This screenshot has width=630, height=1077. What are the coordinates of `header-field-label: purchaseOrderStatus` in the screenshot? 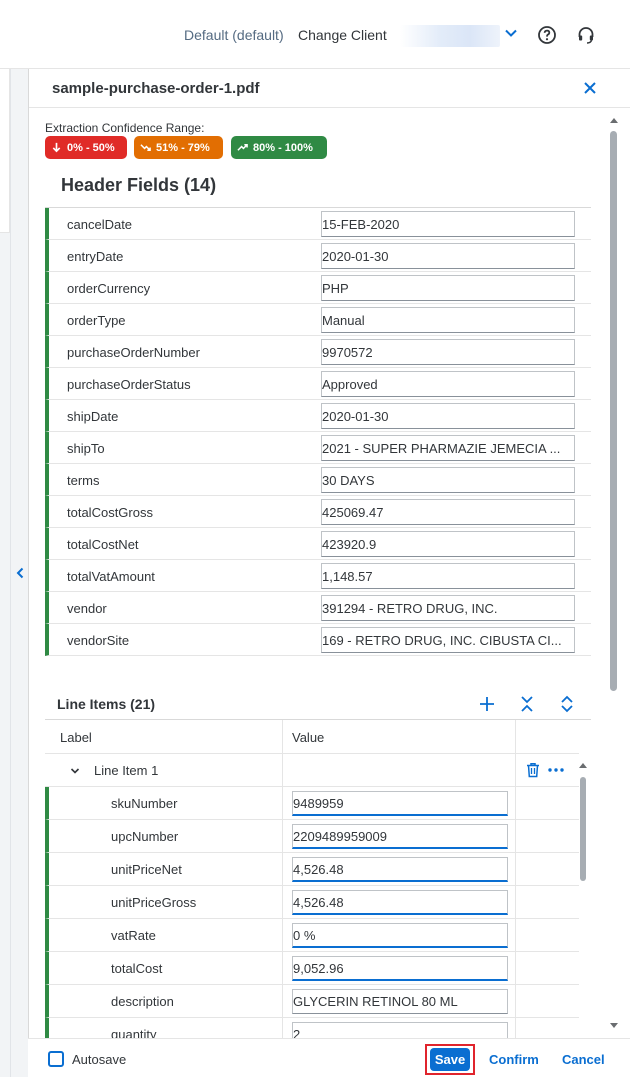 It's located at (129, 384).